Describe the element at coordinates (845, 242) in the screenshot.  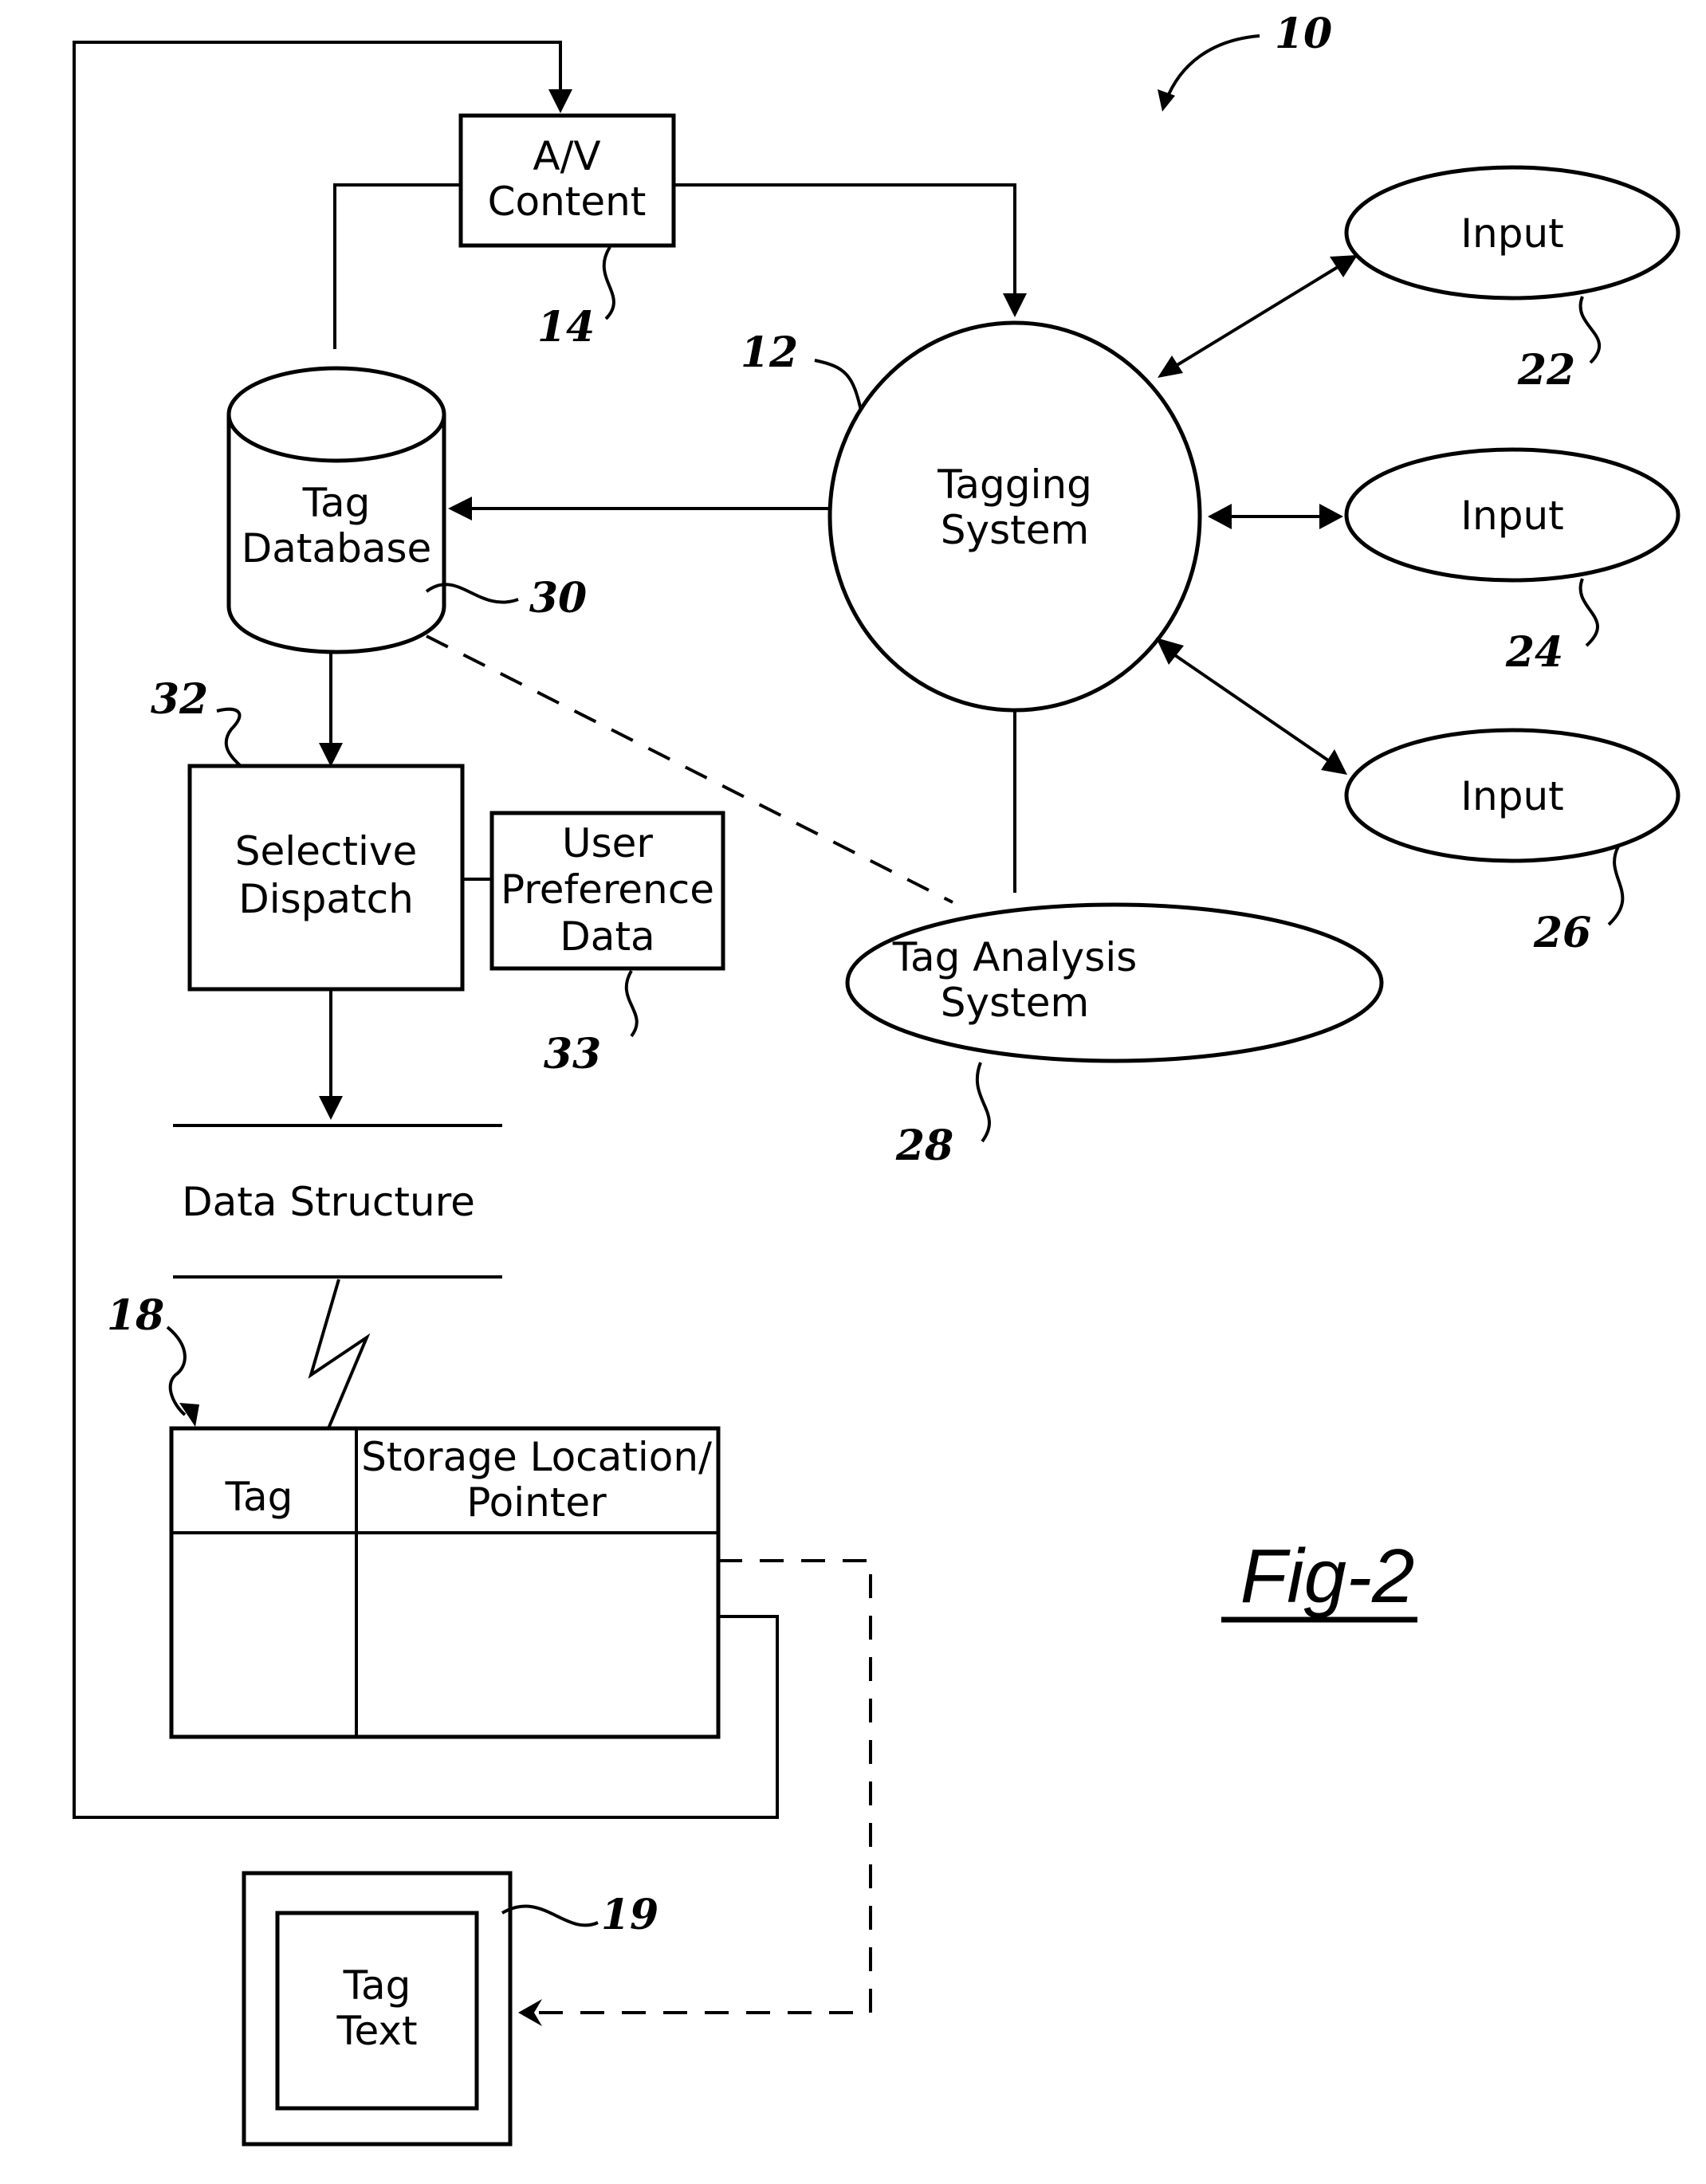
I see `av-to-tagging-line` at that location.